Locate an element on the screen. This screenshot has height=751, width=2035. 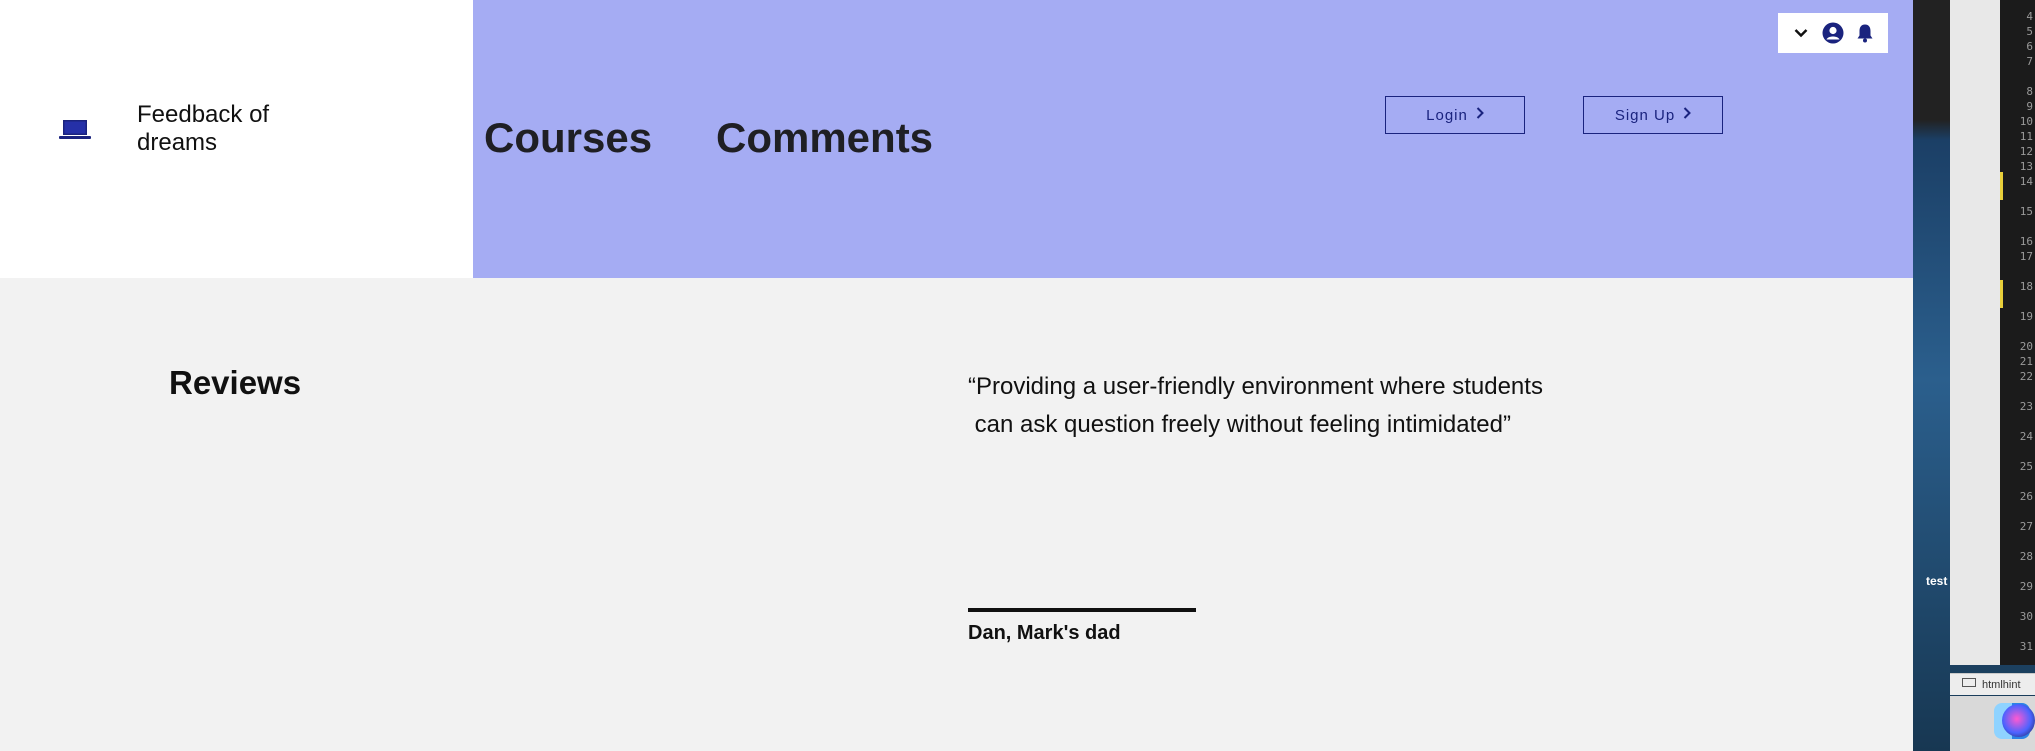
laptop-icon is located at coordinates (75, 130).